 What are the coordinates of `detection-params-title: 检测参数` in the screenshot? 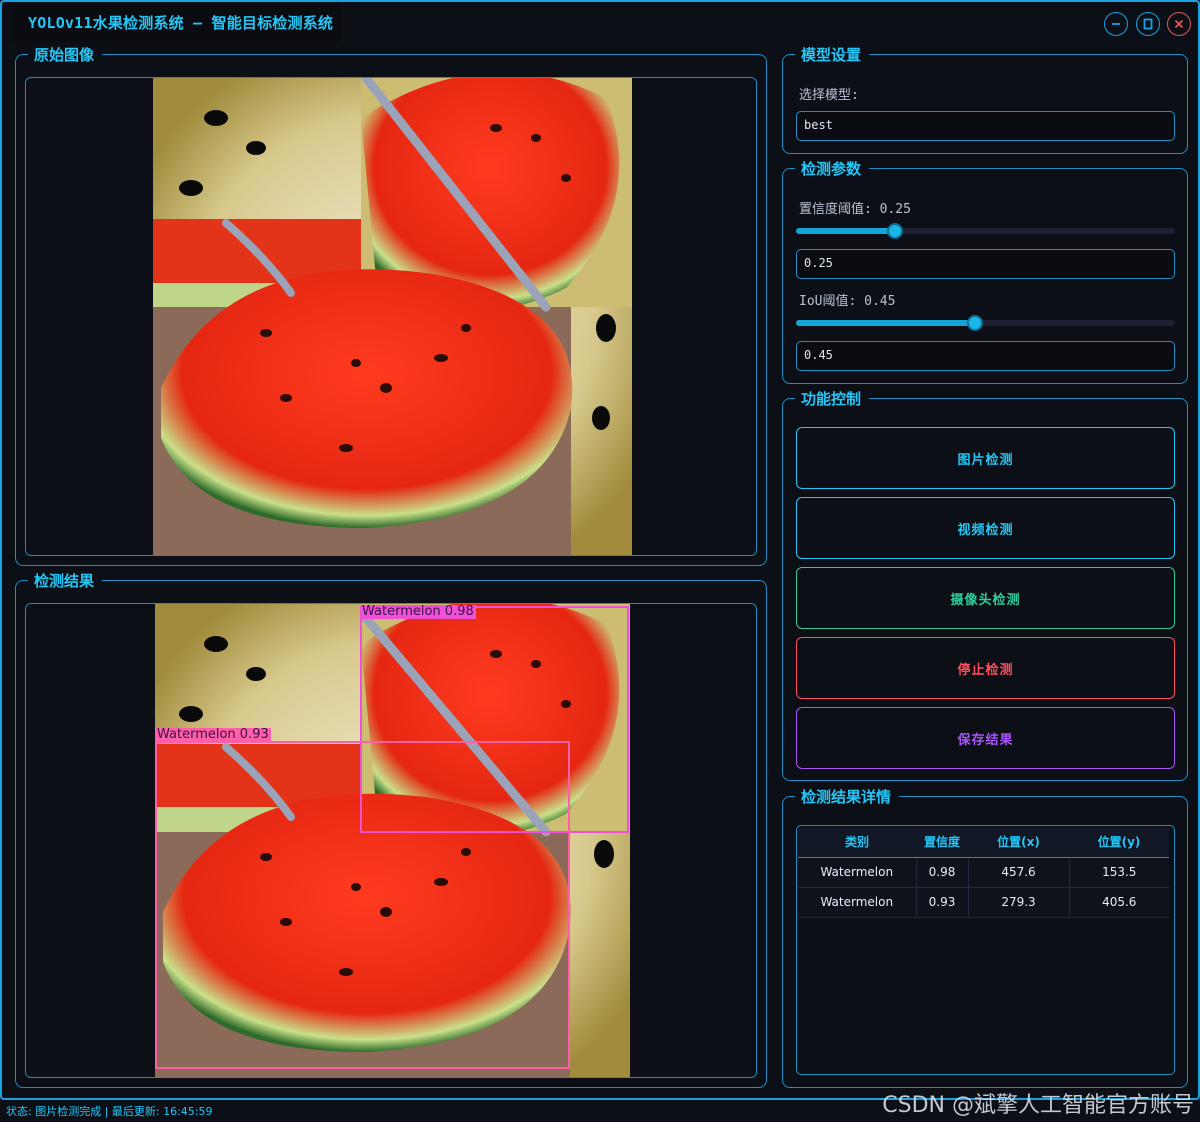 It's located at (832, 169).